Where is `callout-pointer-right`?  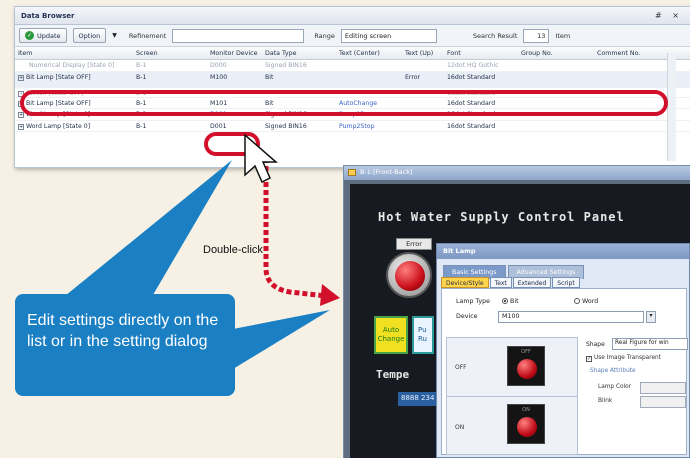 callout-pointer-right is located at coordinates (279, 341).